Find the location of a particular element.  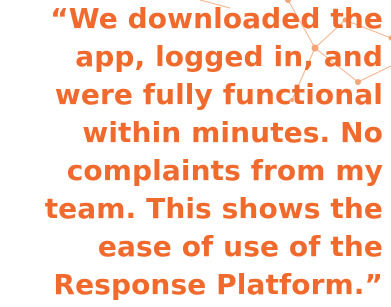

quote-line: app, logged in, and is located at coordinates (229, 56).